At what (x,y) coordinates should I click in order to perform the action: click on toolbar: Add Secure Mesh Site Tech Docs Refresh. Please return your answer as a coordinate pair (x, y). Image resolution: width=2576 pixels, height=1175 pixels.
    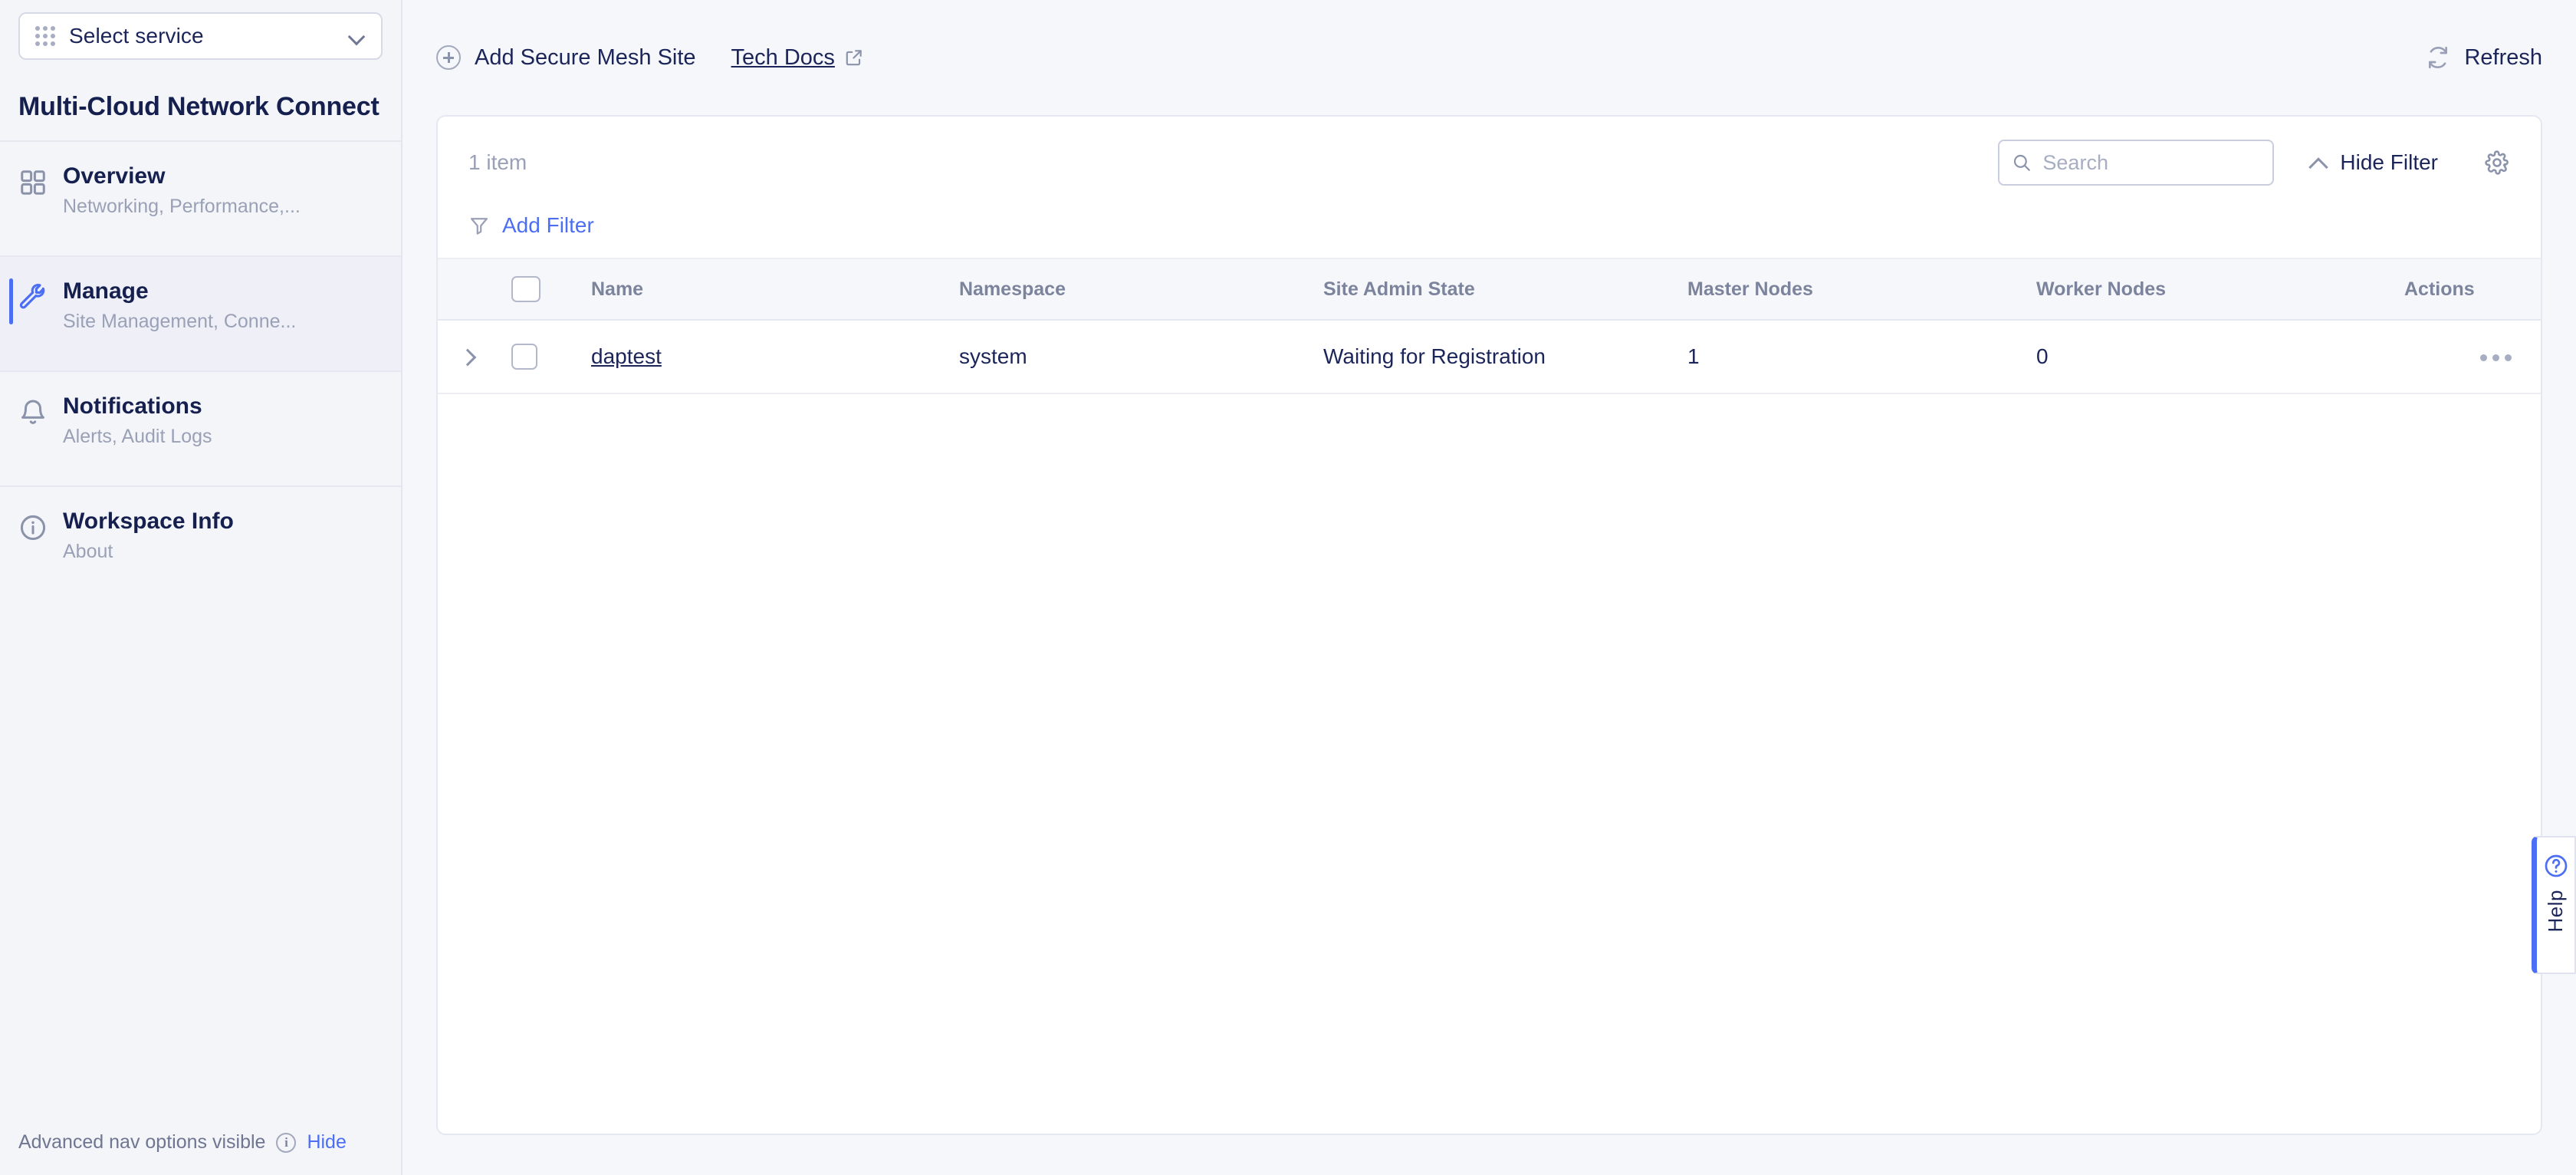
    Looking at the image, I should click on (1489, 57).